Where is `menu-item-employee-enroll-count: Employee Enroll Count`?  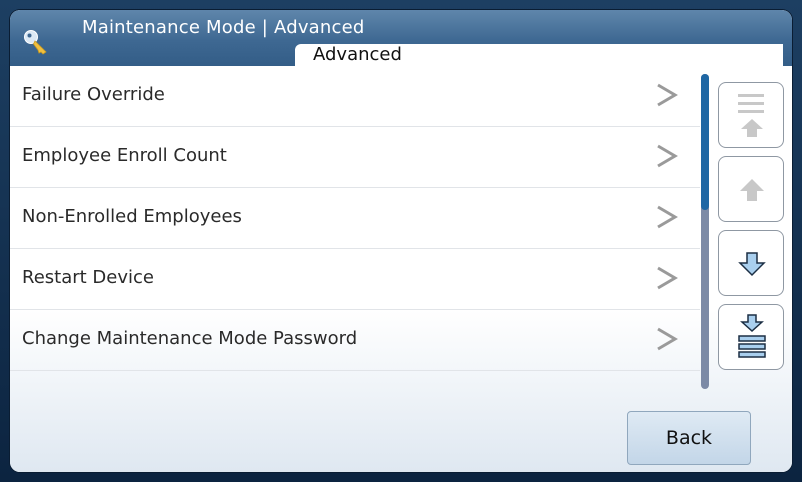 menu-item-employee-enroll-count: Employee Enroll Count is located at coordinates (355, 157).